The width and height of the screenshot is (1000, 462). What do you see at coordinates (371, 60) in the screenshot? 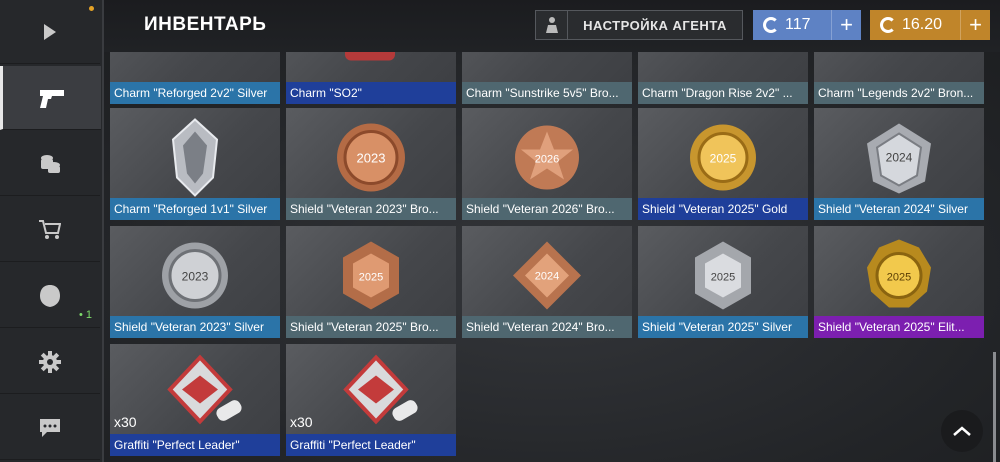
I see `item-art` at bounding box center [371, 60].